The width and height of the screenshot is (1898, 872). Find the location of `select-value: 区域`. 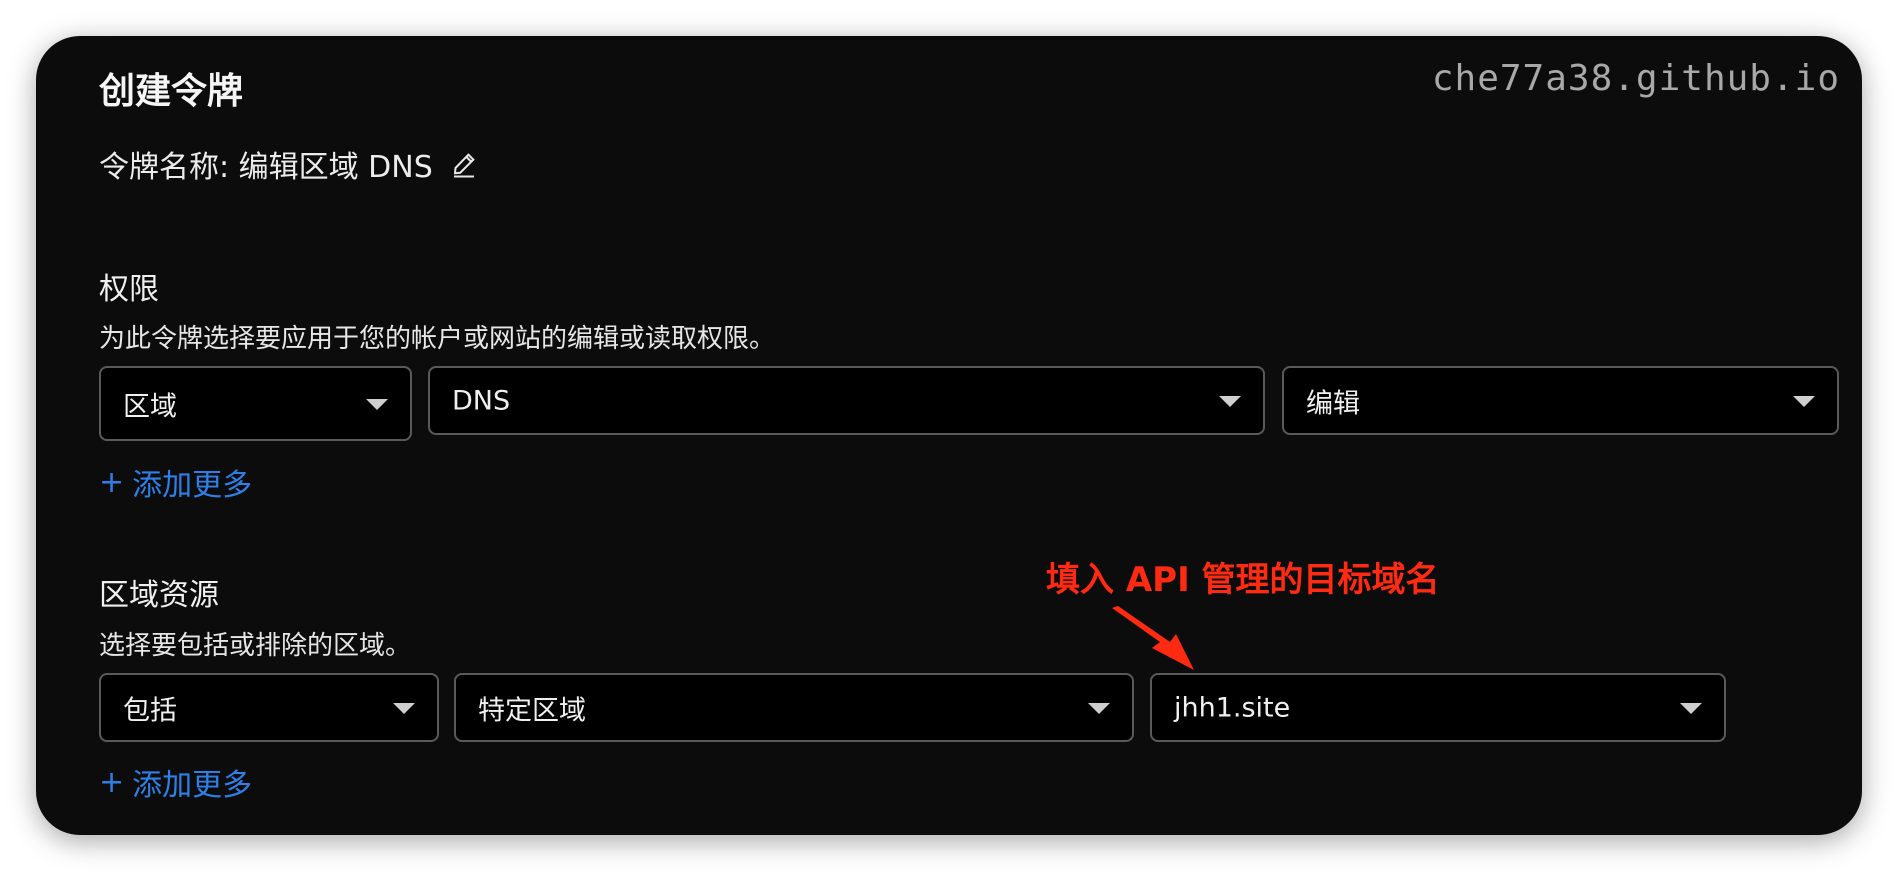

select-value: 区域 is located at coordinates (150, 406).